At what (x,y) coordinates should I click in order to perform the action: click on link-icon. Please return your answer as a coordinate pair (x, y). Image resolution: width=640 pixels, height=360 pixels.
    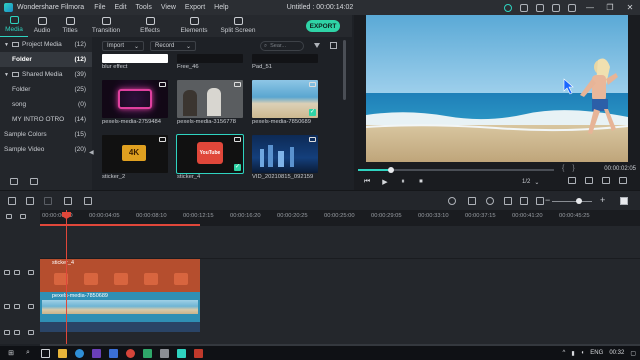
    Looking at the image, I should click on (23, 216).